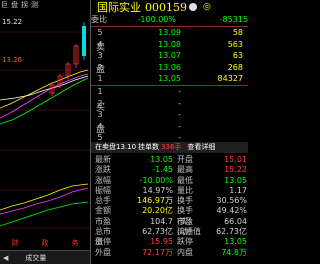  What do you see at coordinates (101, 48) in the screenshot?
I see `sell-side-label: 卖` at bounding box center [101, 48].